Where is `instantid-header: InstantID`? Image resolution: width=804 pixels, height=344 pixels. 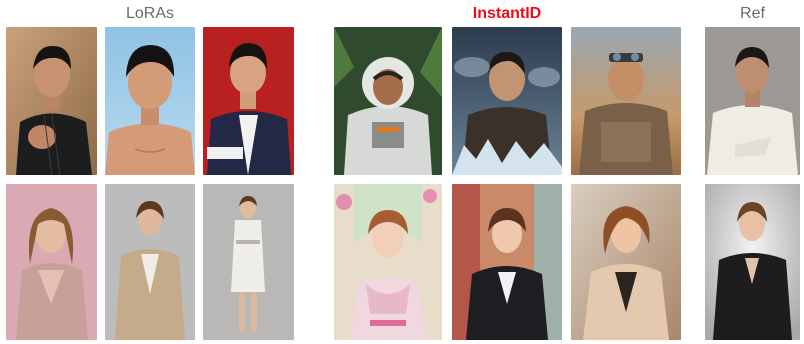 instantid-header: InstantID is located at coordinates (507, 13).